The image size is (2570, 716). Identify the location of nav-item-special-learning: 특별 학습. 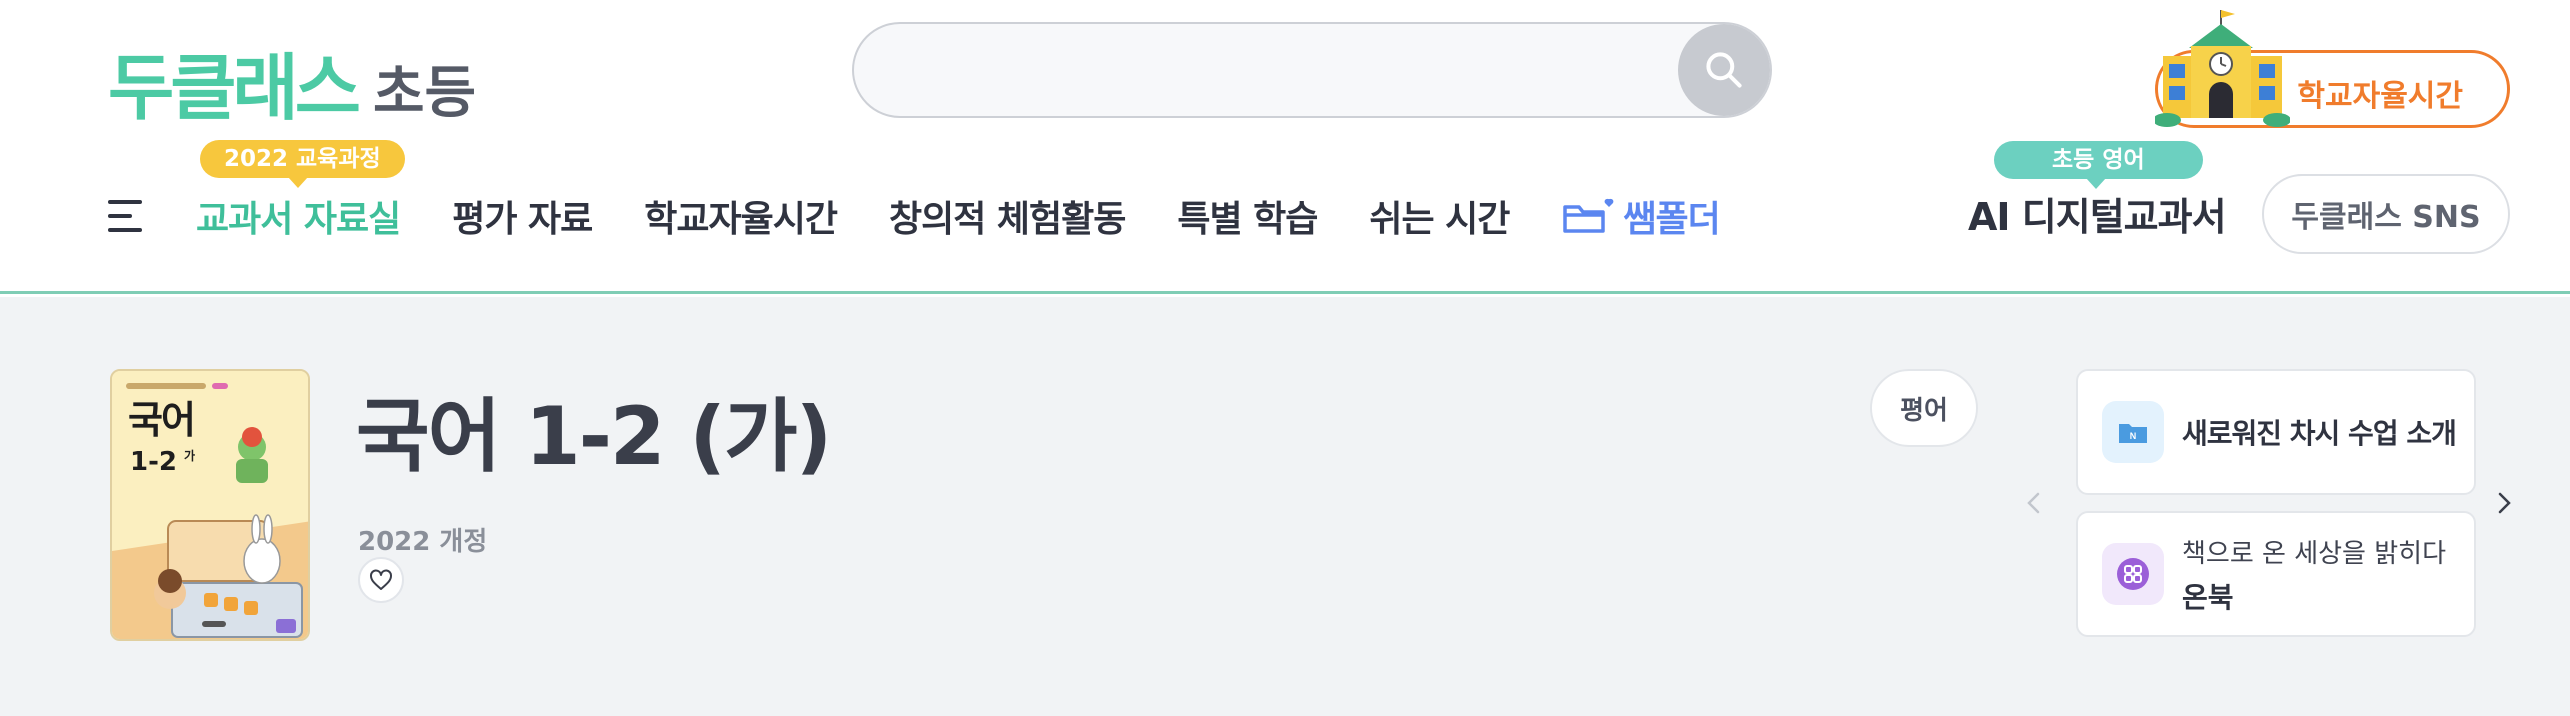
(1247, 216).